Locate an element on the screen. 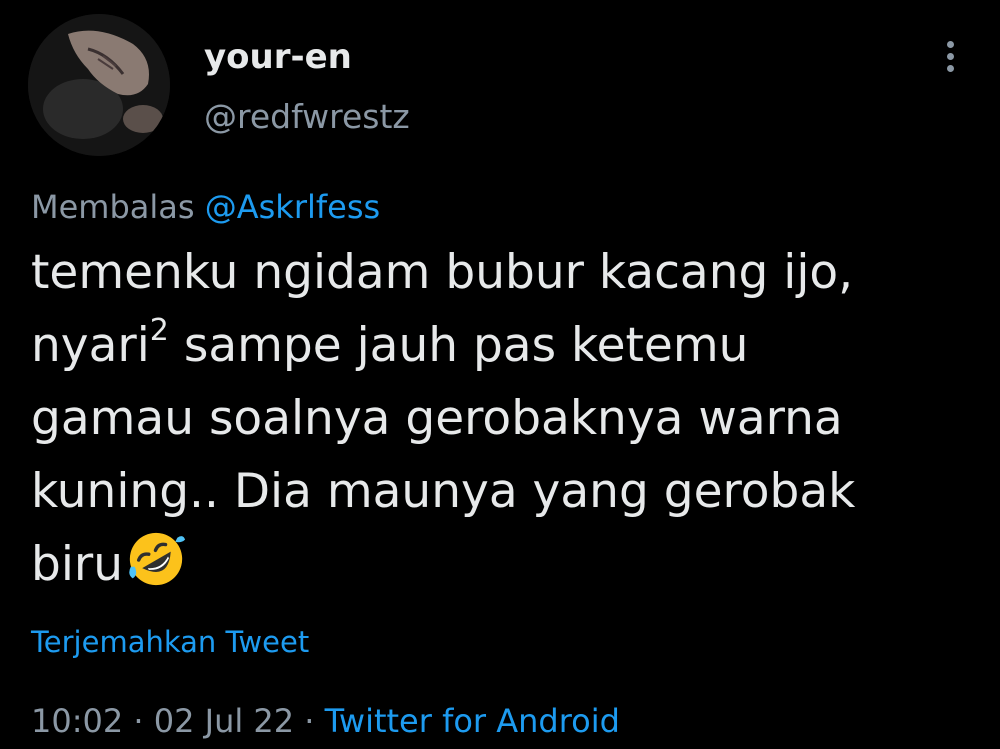 This screenshot has width=1000, height=749. tweet-text-segment: biru is located at coordinates (77, 564).